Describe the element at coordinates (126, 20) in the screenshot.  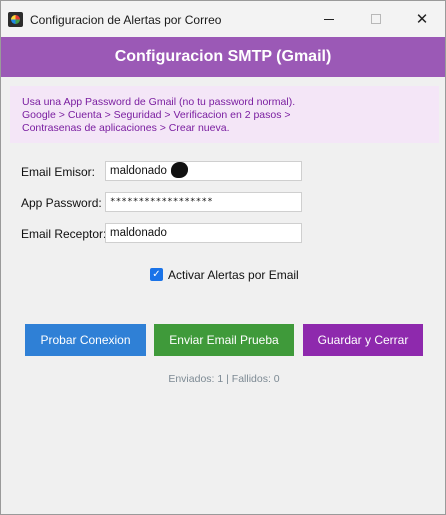
I see `window-title: Configuracion de Alertas por Correo` at that location.